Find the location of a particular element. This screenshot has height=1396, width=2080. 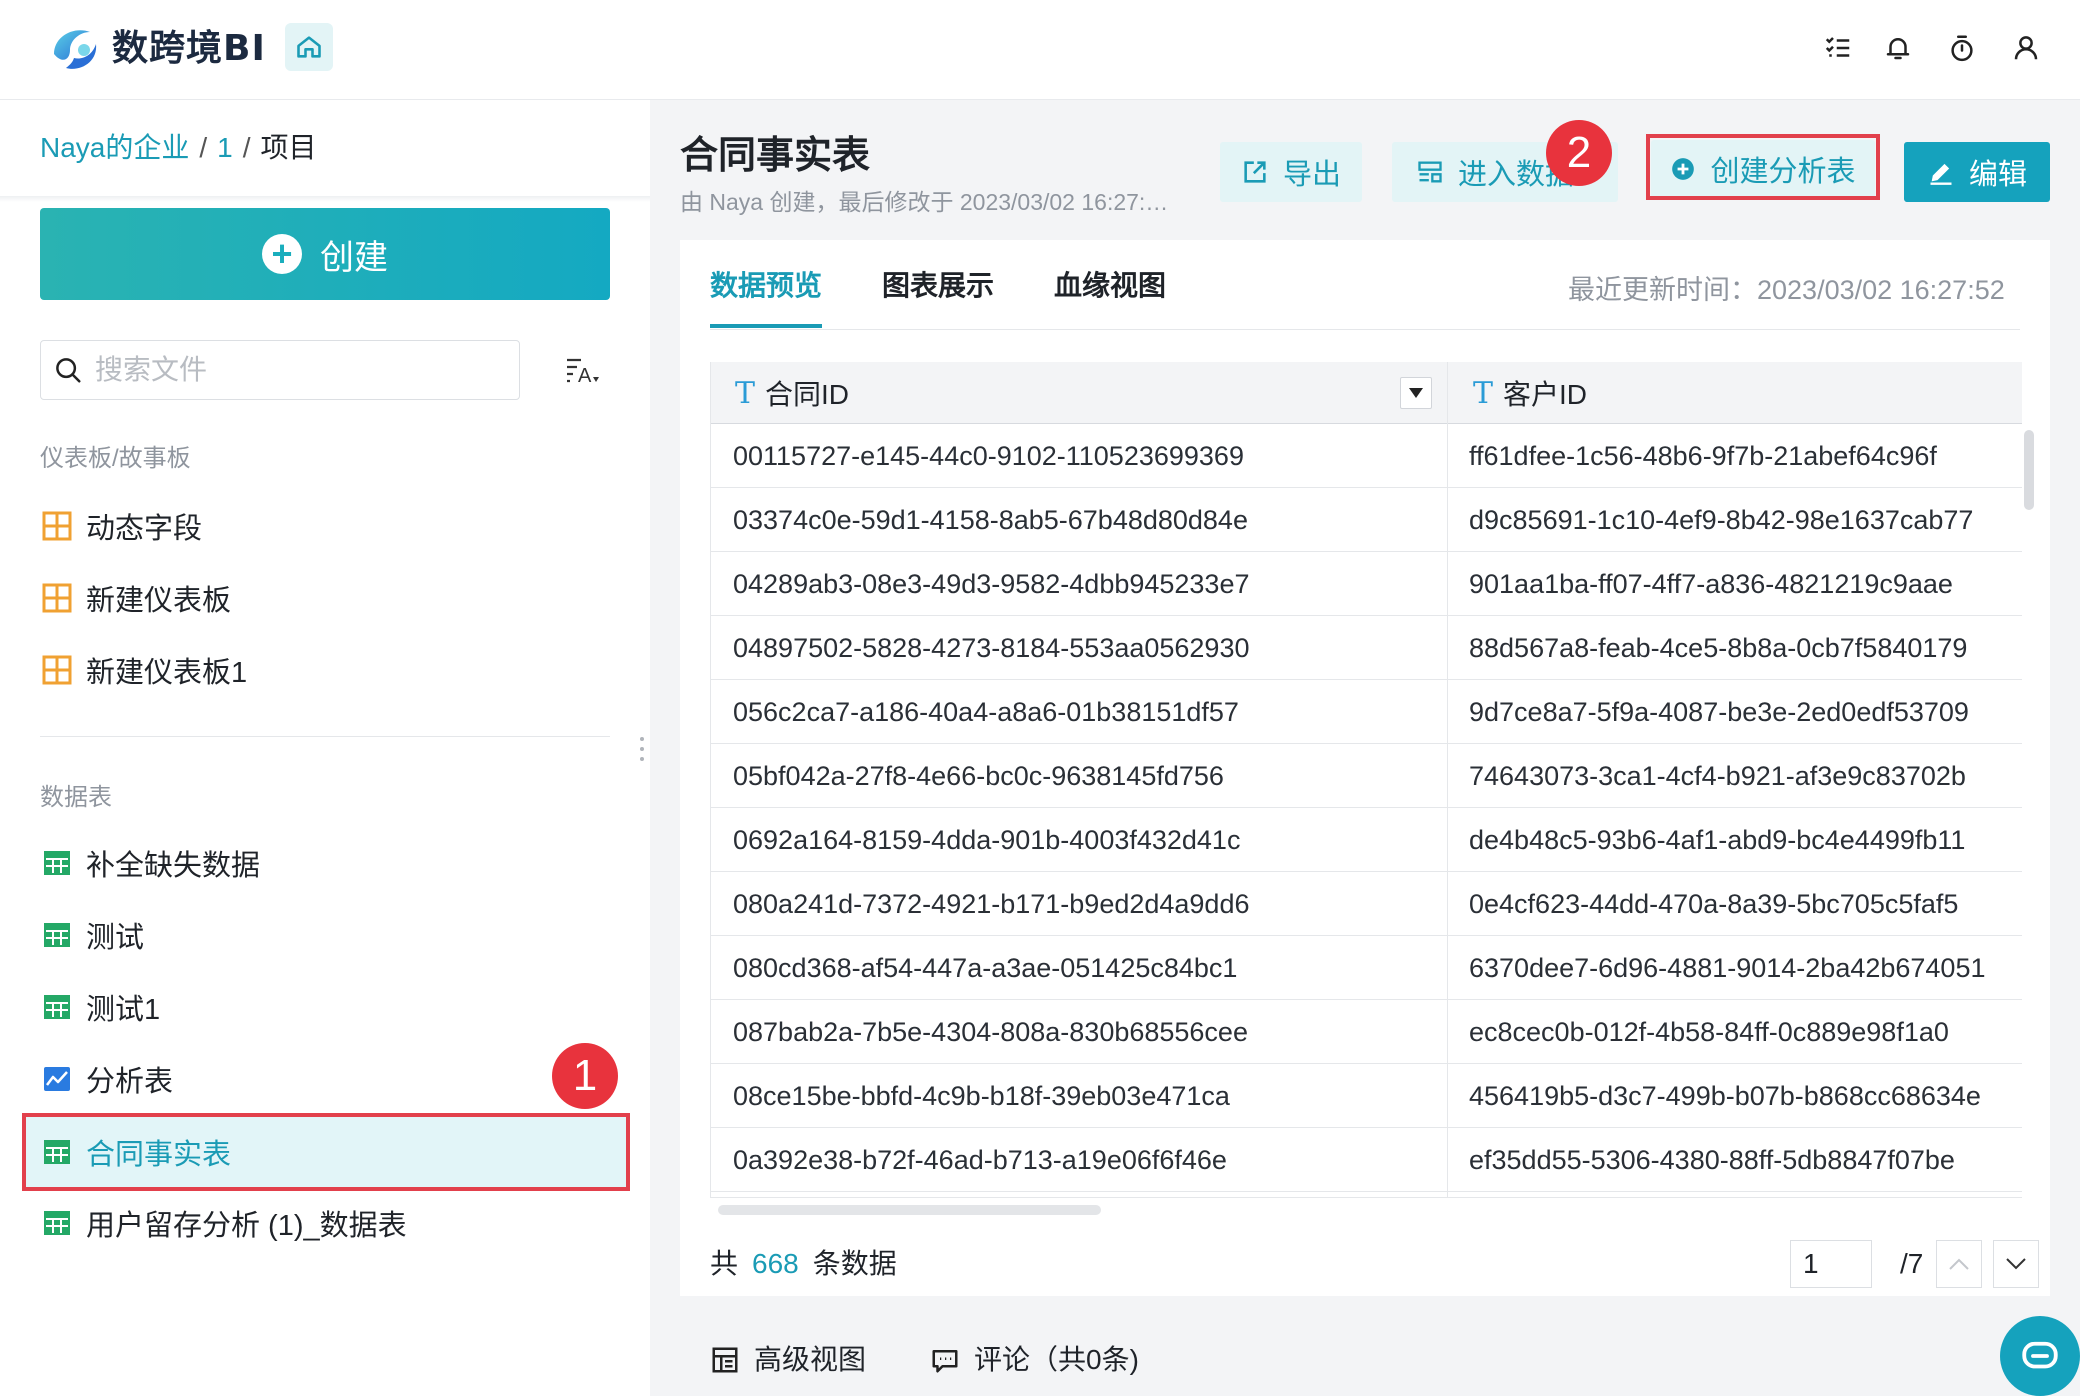

breadcrumb-folder: 1 is located at coordinates (225, 147).